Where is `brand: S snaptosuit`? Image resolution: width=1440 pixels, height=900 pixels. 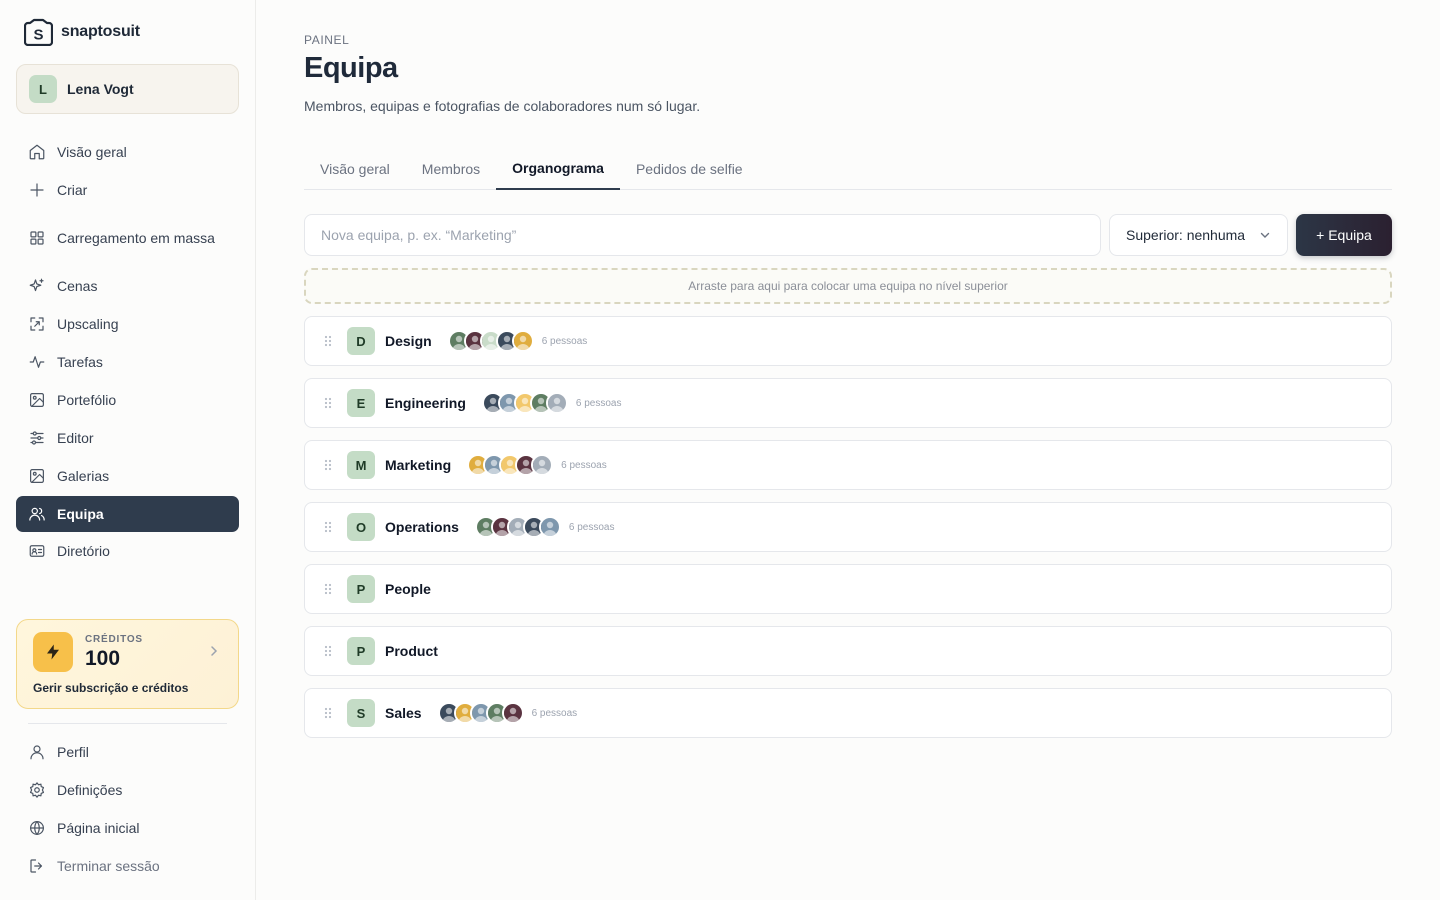
brand: S snaptosuit is located at coordinates (82, 32).